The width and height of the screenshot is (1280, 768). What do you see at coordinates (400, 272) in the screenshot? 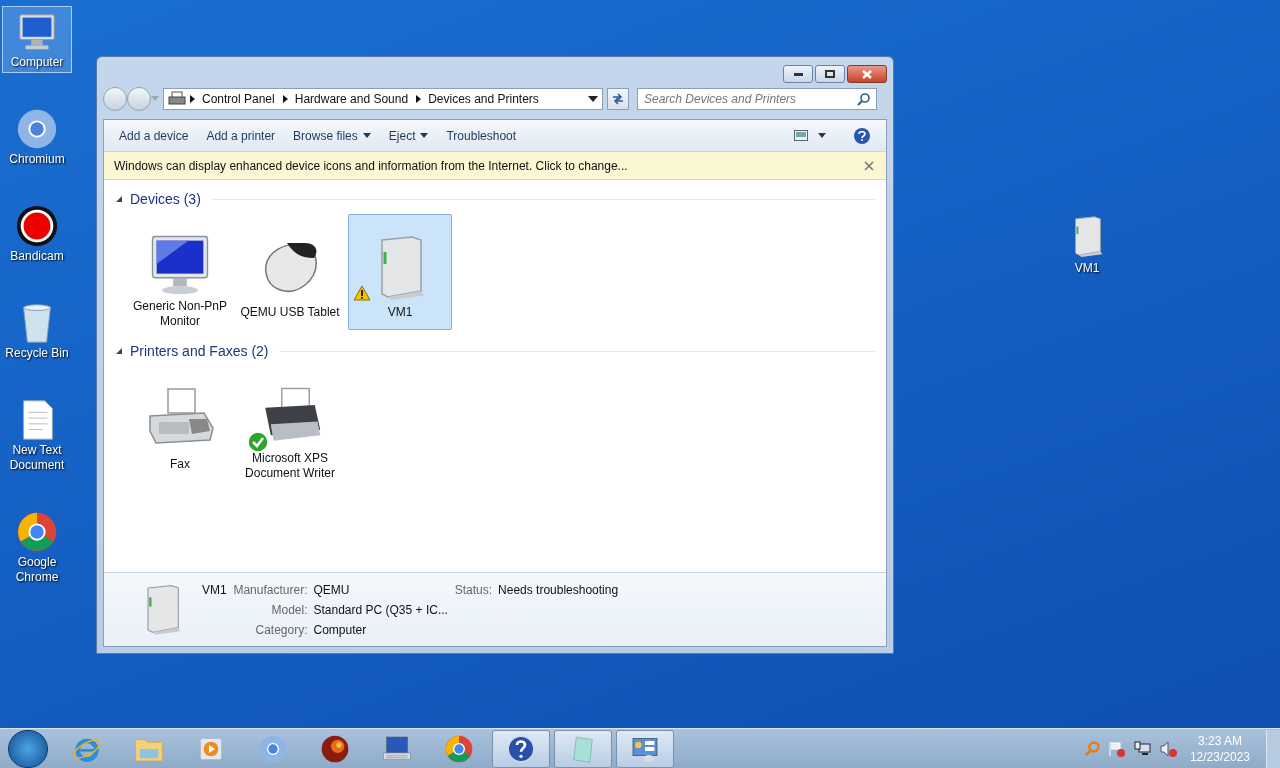
I see `device-item: VM1` at bounding box center [400, 272].